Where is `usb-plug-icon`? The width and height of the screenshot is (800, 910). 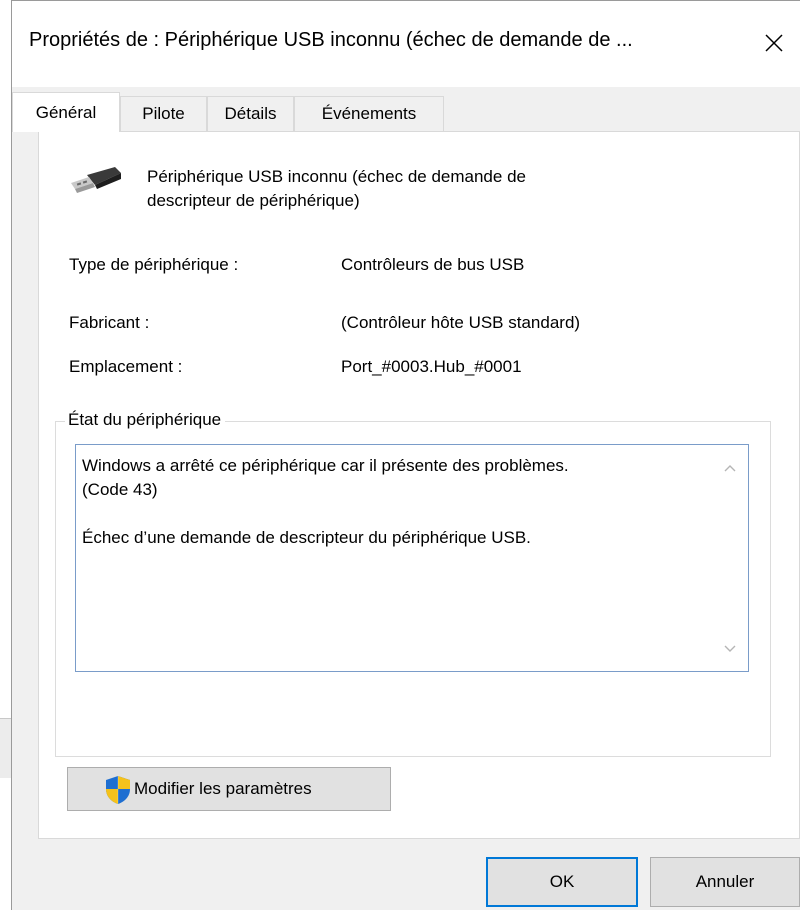 usb-plug-icon is located at coordinates (96, 180).